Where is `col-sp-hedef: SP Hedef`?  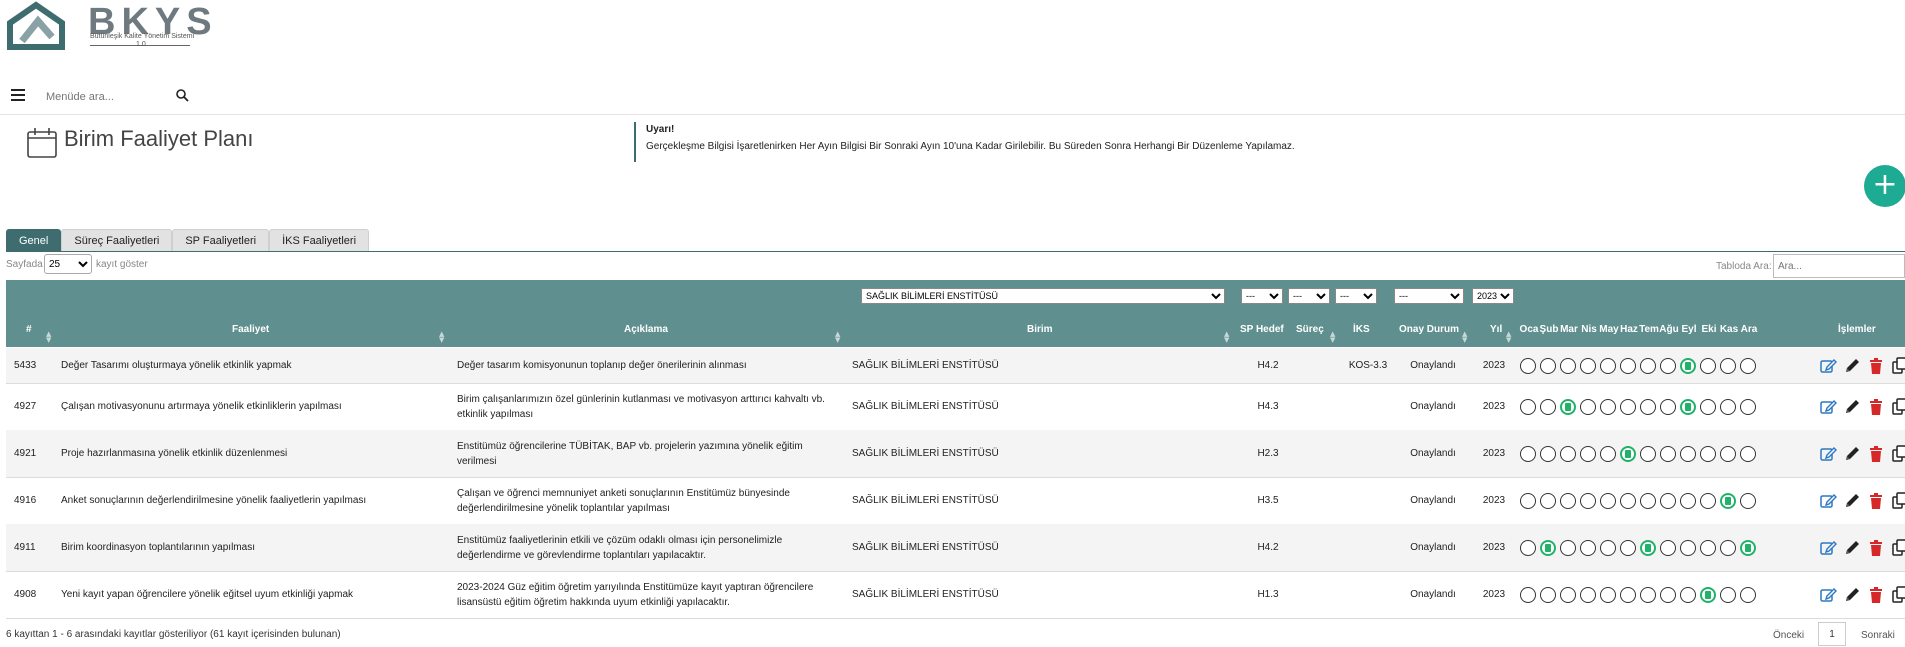
col-sp-hedef: SP Hedef is located at coordinates (1262, 329).